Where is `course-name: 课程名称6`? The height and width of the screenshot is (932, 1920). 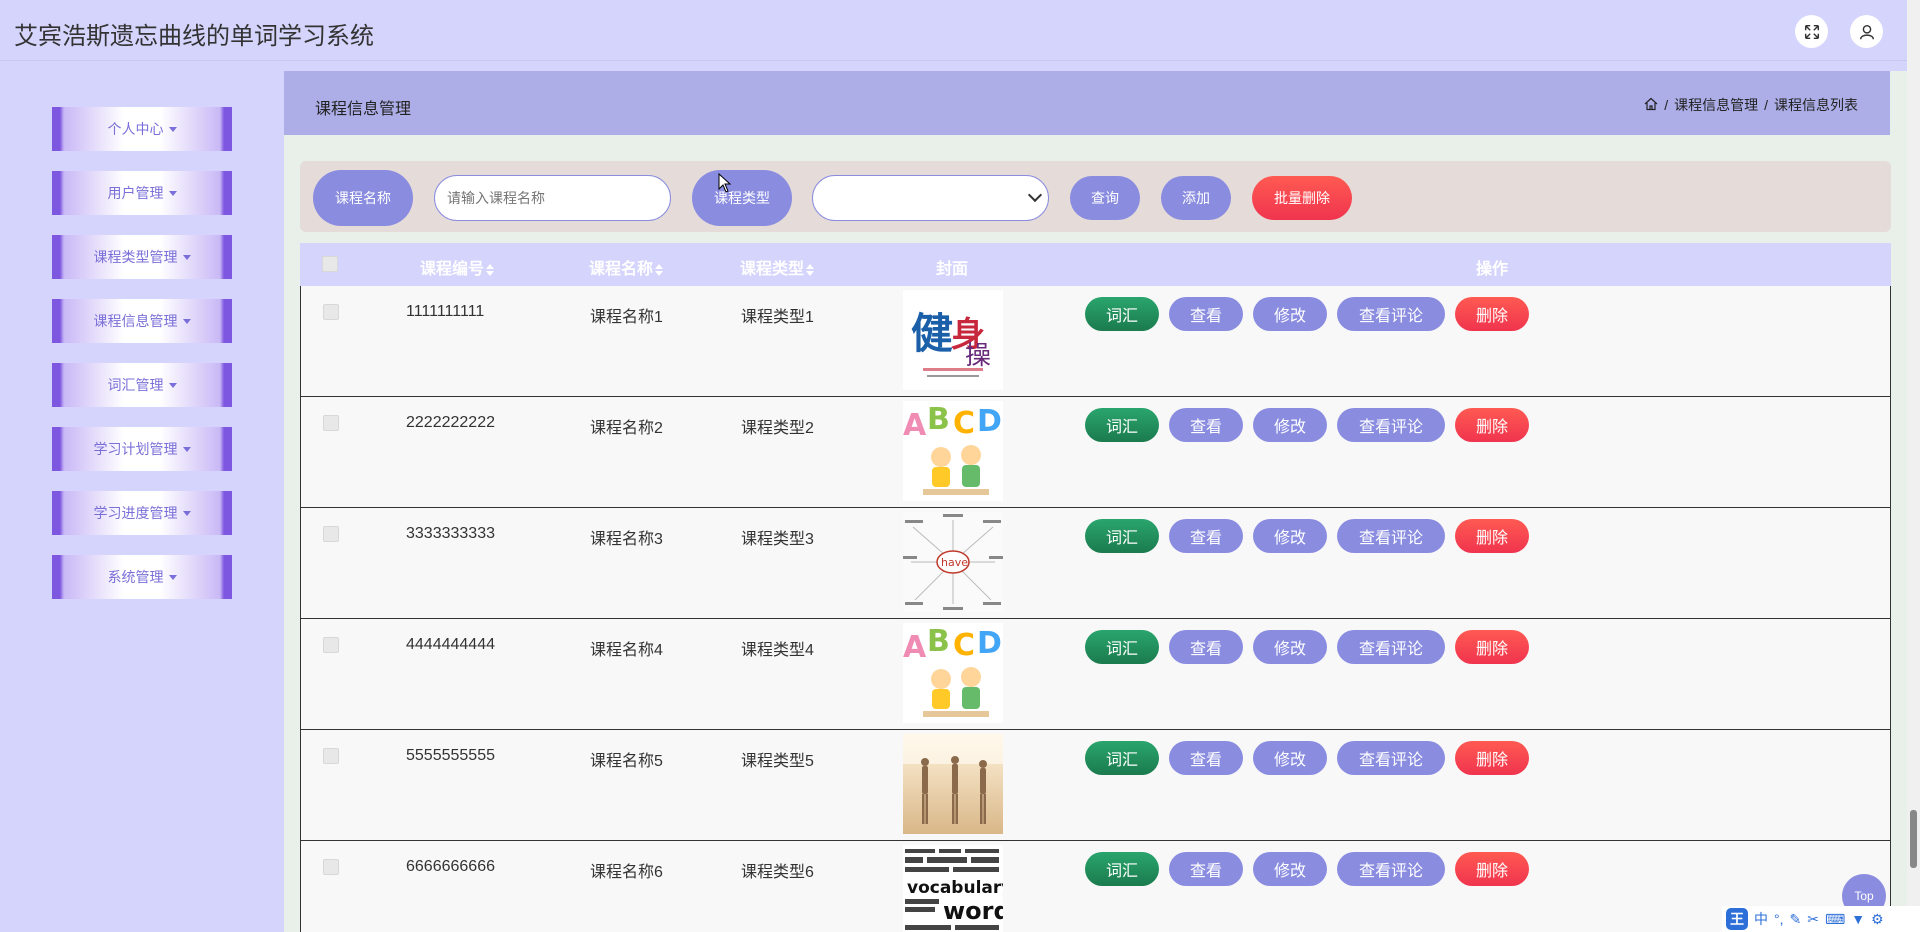 course-name: 课程名称6 is located at coordinates (626, 872).